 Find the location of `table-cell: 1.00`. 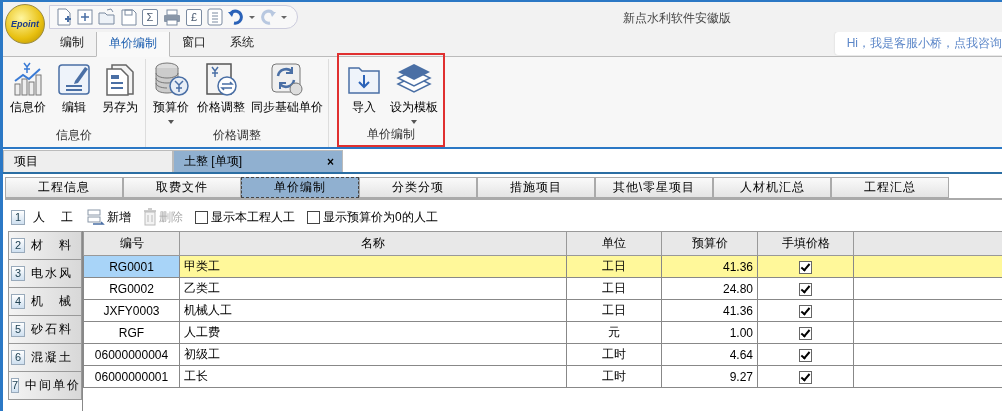

table-cell: 1.00 is located at coordinates (709, 332).